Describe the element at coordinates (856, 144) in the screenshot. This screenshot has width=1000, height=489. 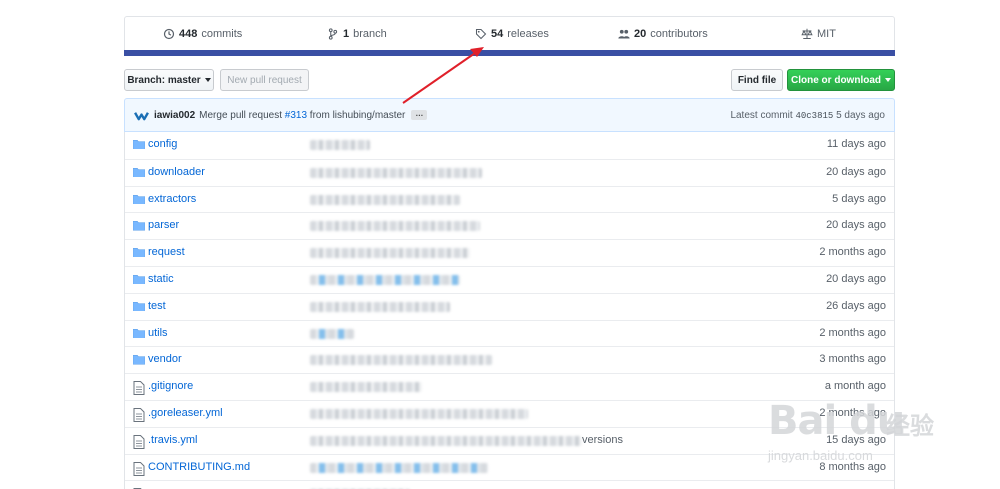
I see `file-age: 11 days ago` at that location.